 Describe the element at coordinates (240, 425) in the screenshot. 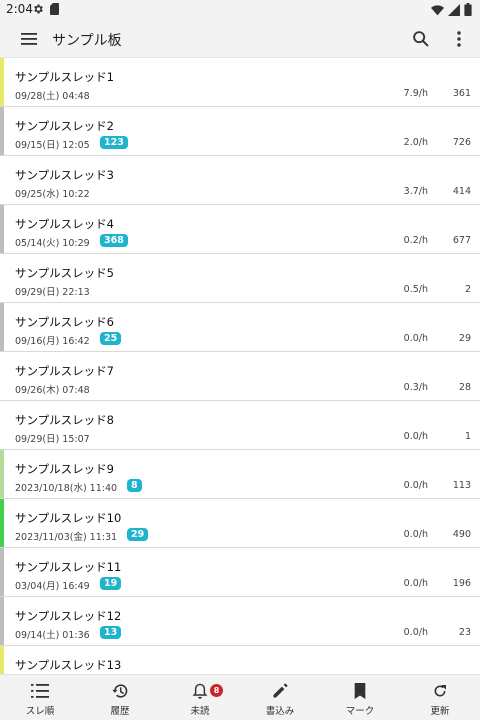

I see `thread-row: サンプルスレッド8 09/29(日) 15:07 0.0/h 1` at that location.